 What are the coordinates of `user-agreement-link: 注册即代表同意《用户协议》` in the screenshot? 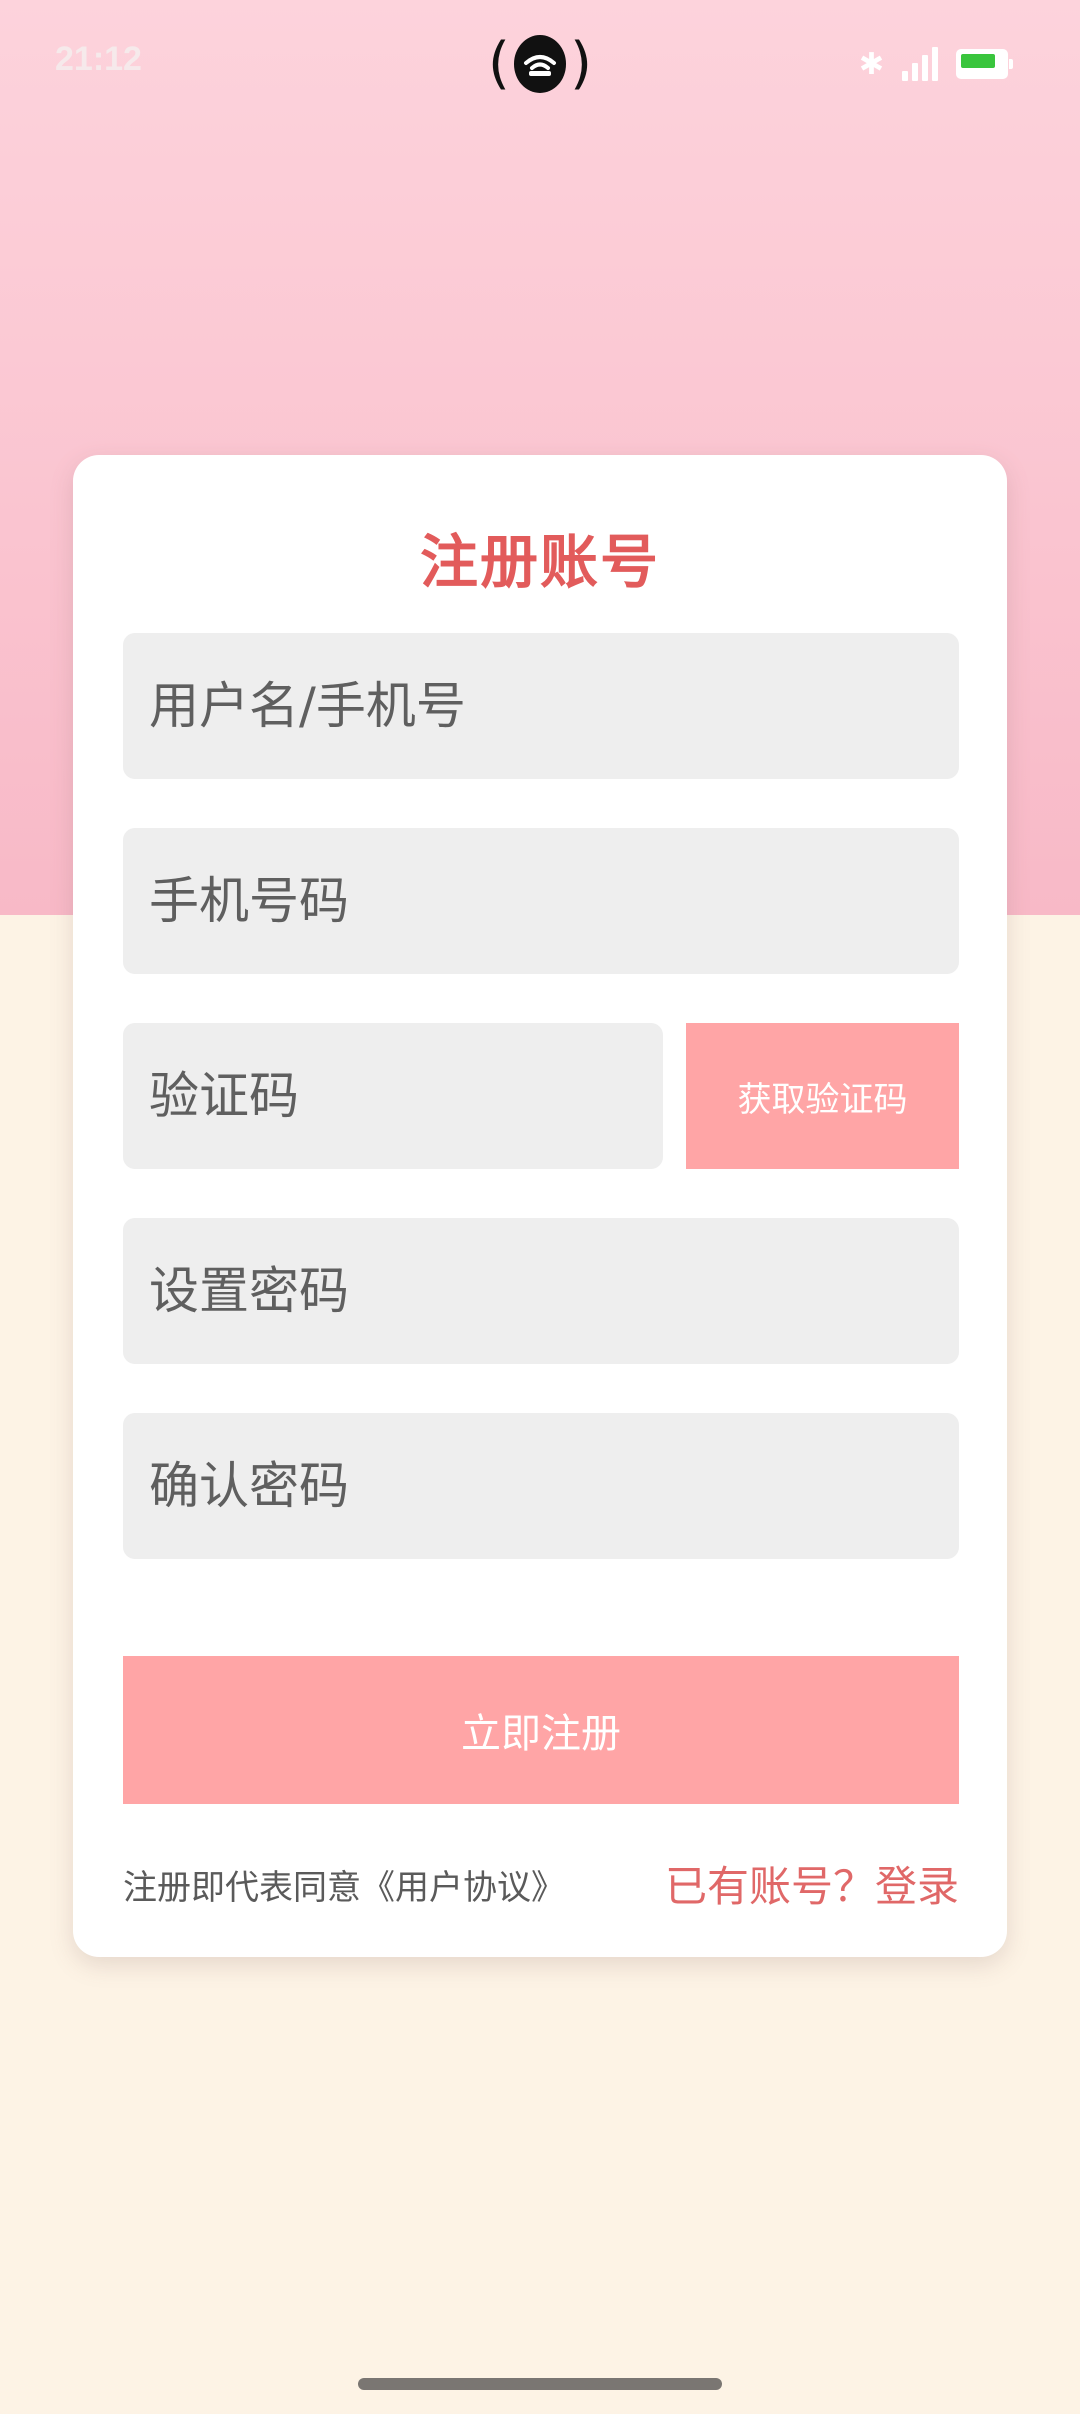 It's located at (344, 1884).